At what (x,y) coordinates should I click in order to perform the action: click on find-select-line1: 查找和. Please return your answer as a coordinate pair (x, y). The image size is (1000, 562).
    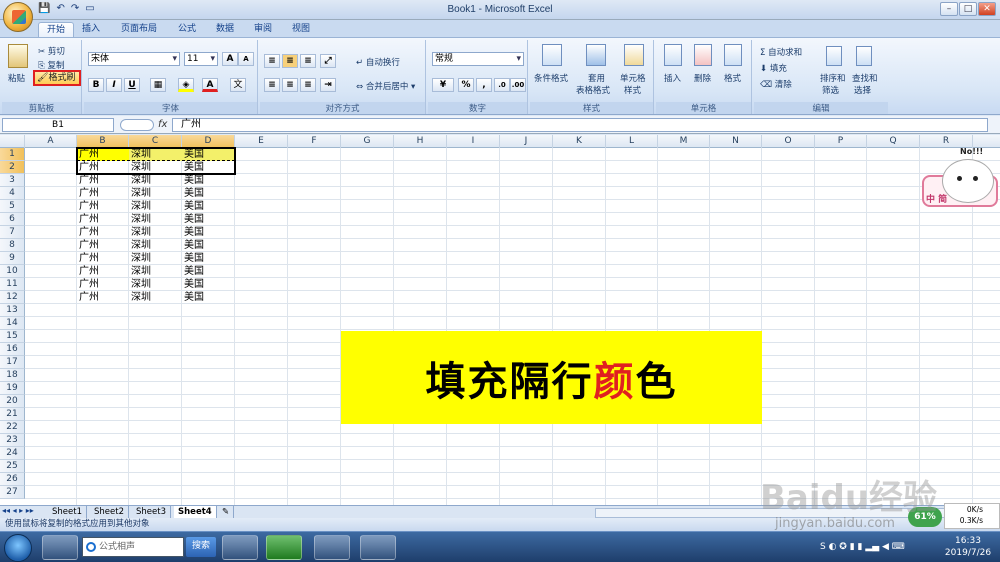
    Looking at the image, I should click on (865, 78).